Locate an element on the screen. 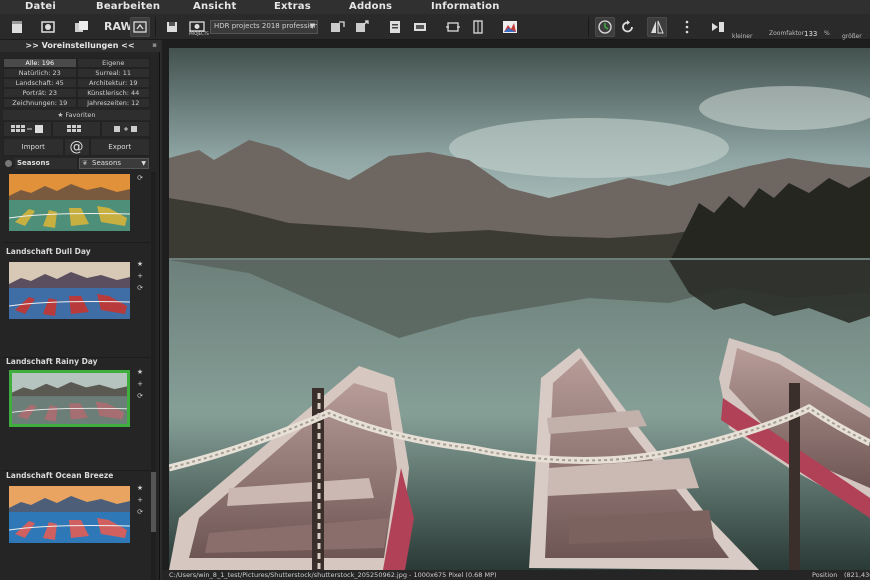 This screenshot has height=580, width=870. position-coord: (821,436) is located at coordinates (857, 575).